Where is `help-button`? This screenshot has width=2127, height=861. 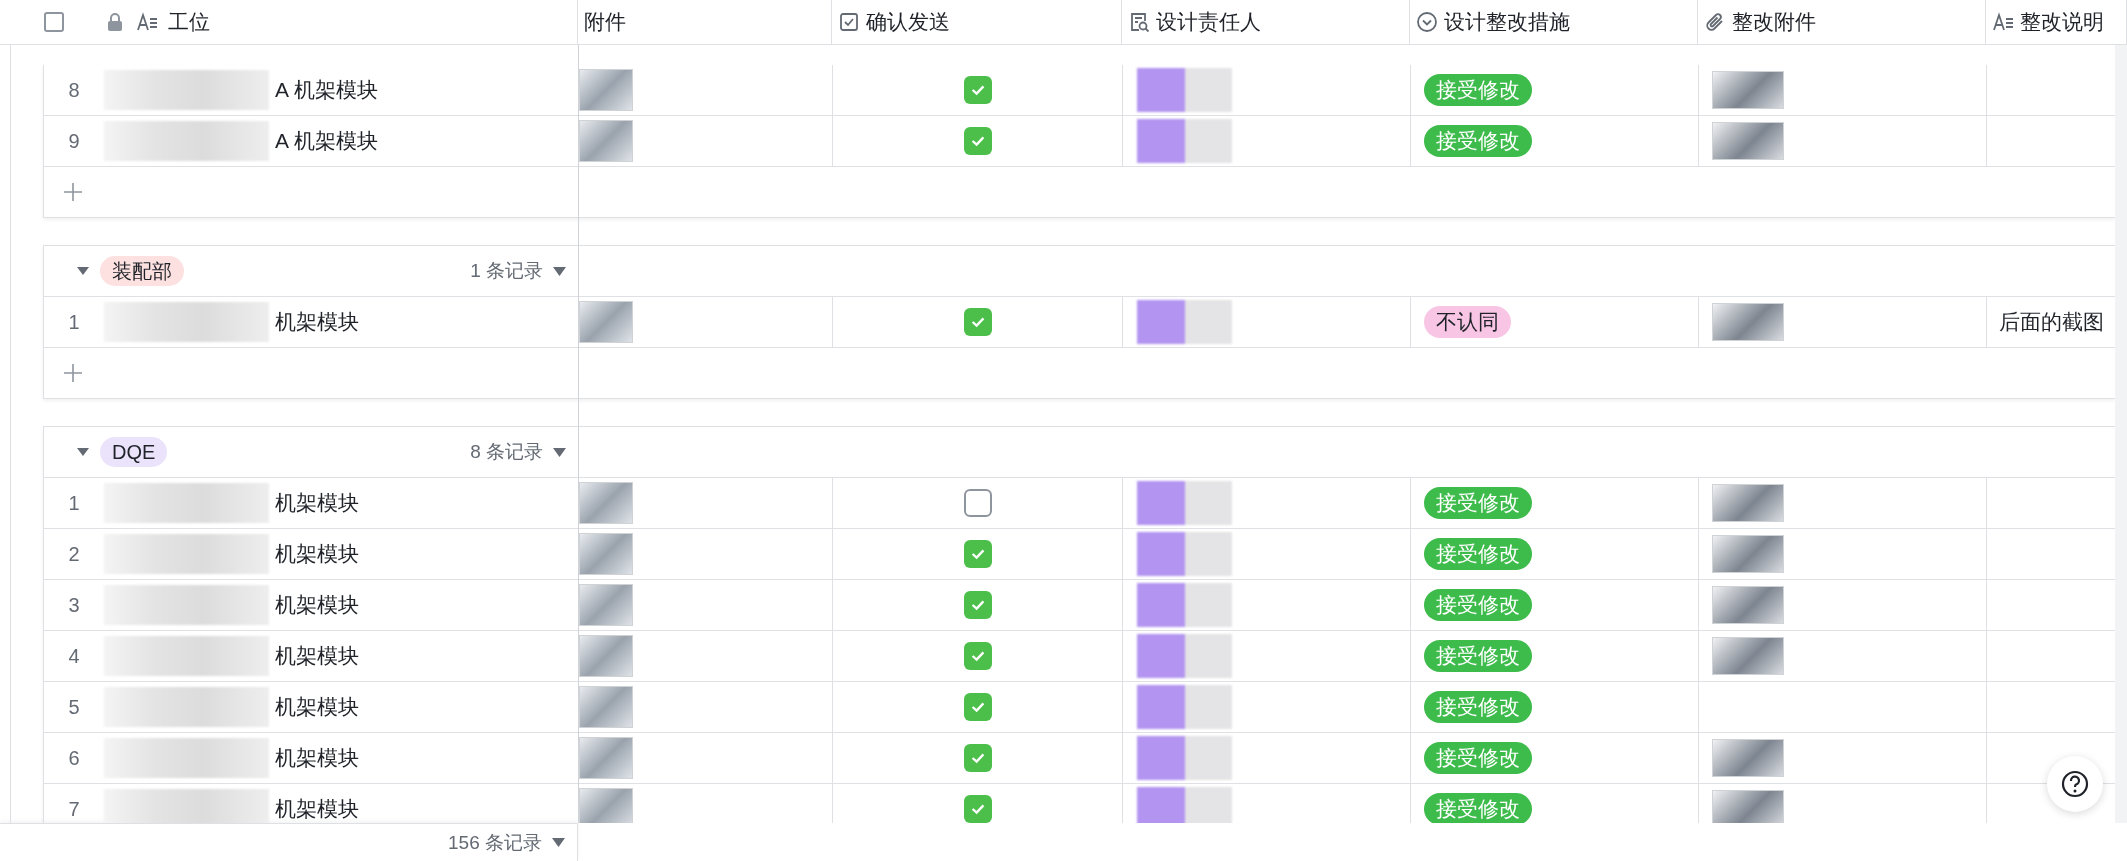
help-button is located at coordinates (2075, 784).